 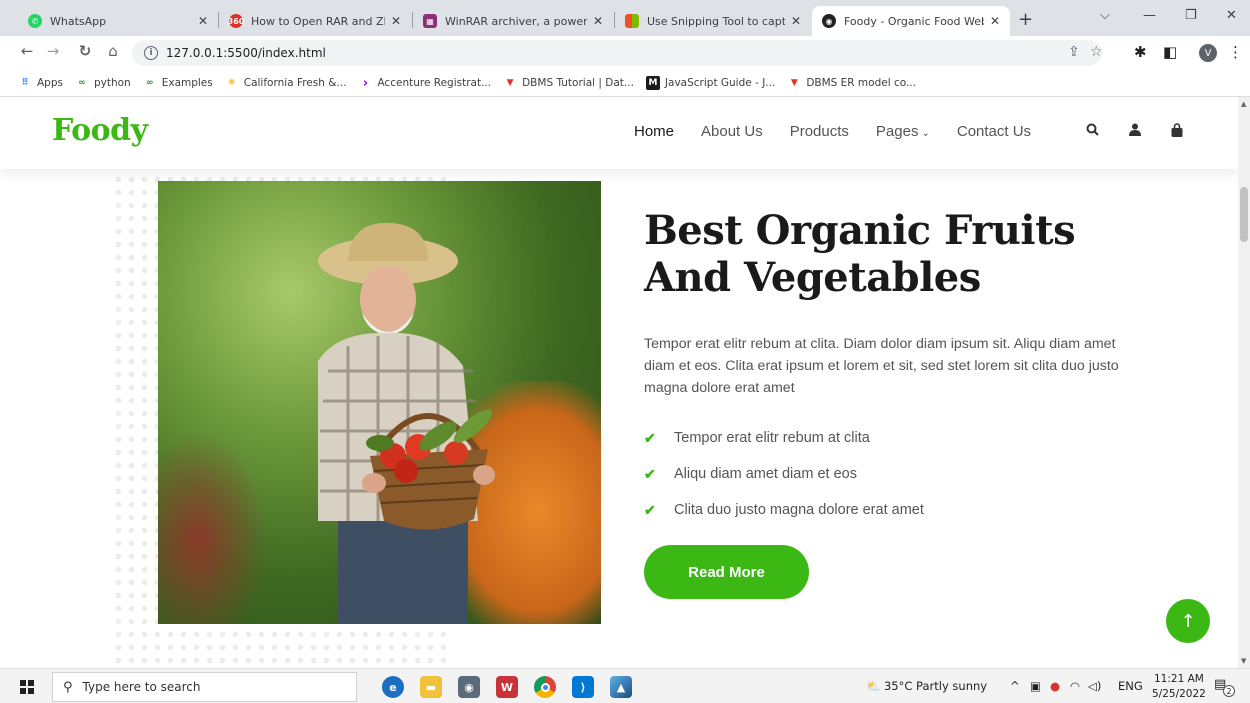 What do you see at coordinates (1055, 686) in the screenshot?
I see `app-tray-icon: ●` at bounding box center [1055, 686].